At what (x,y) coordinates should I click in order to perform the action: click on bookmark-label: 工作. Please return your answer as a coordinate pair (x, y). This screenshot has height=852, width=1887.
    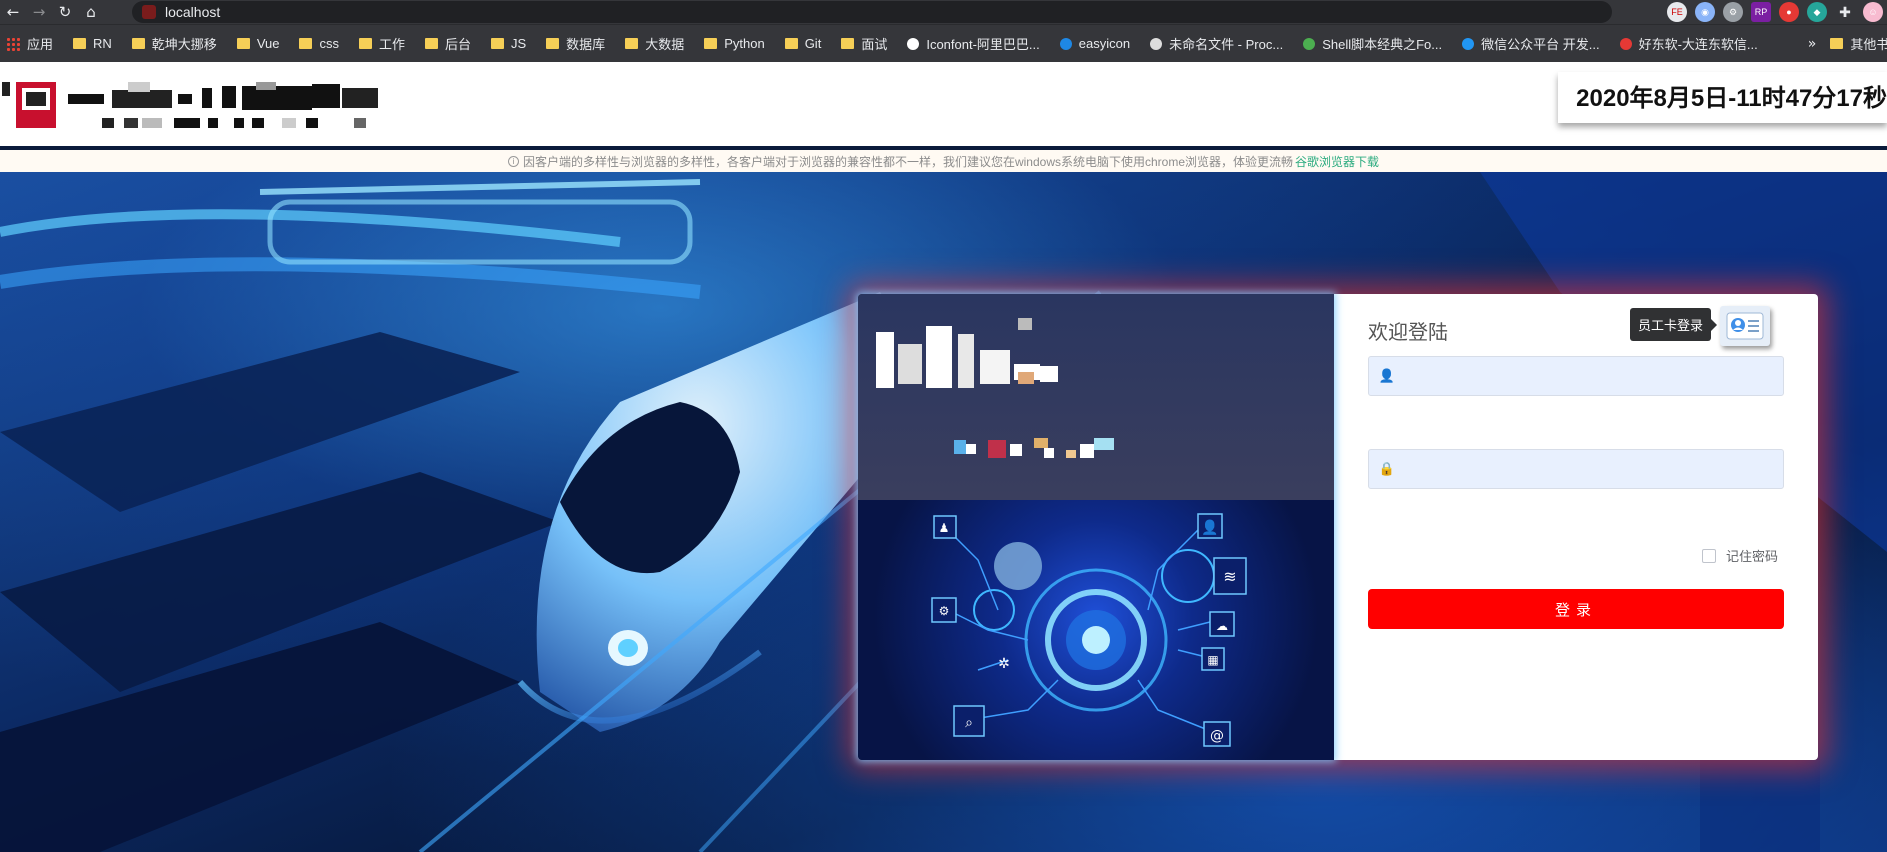
    Looking at the image, I should click on (391, 44).